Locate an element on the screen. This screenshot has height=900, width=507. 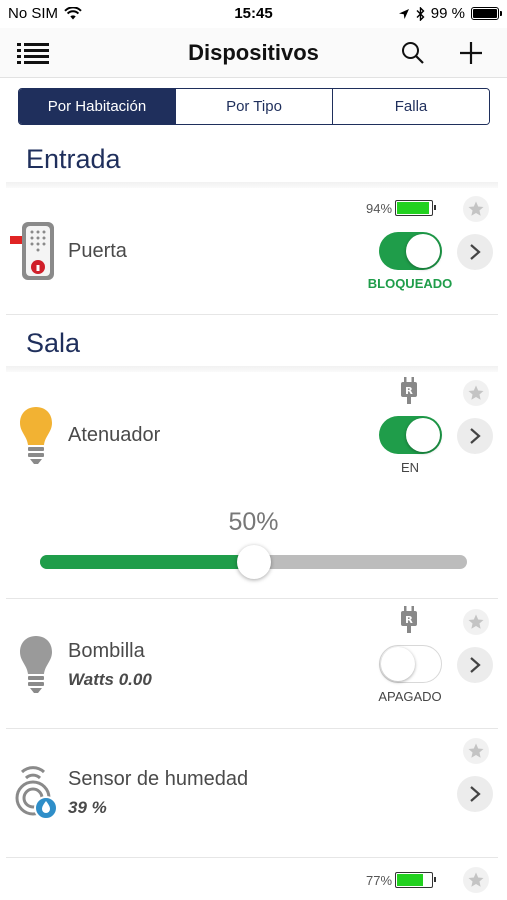
device-battery: 77% is located at coordinates (401, 880).